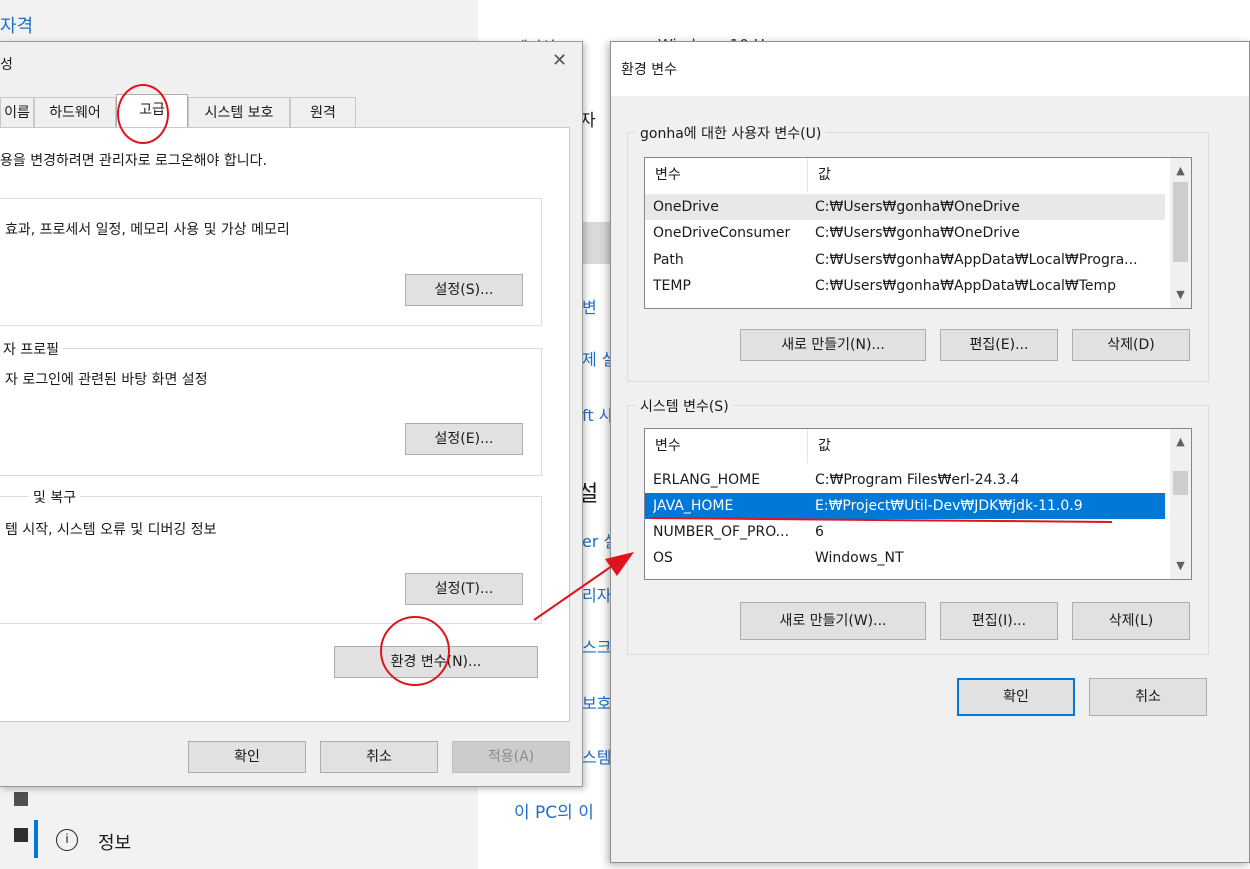 The image size is (1250, 869). What do you see at coordinates (239, 112) in the screenshot?
I see `tab-system-protection: 시스템 보호` at bounding box center [239, 112].